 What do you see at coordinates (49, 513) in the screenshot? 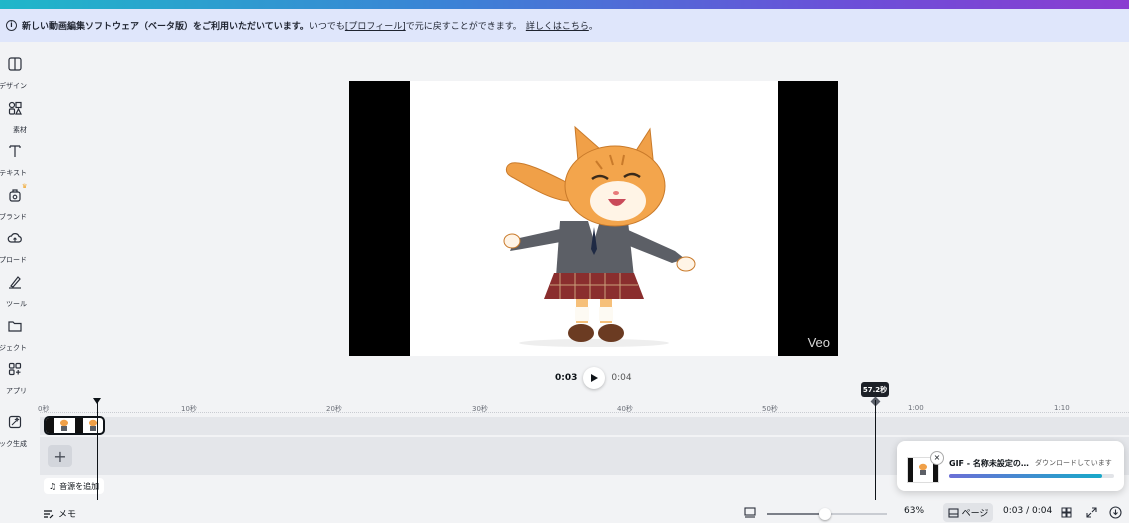
I see `notes-icon` at bounding box center [49, 513].